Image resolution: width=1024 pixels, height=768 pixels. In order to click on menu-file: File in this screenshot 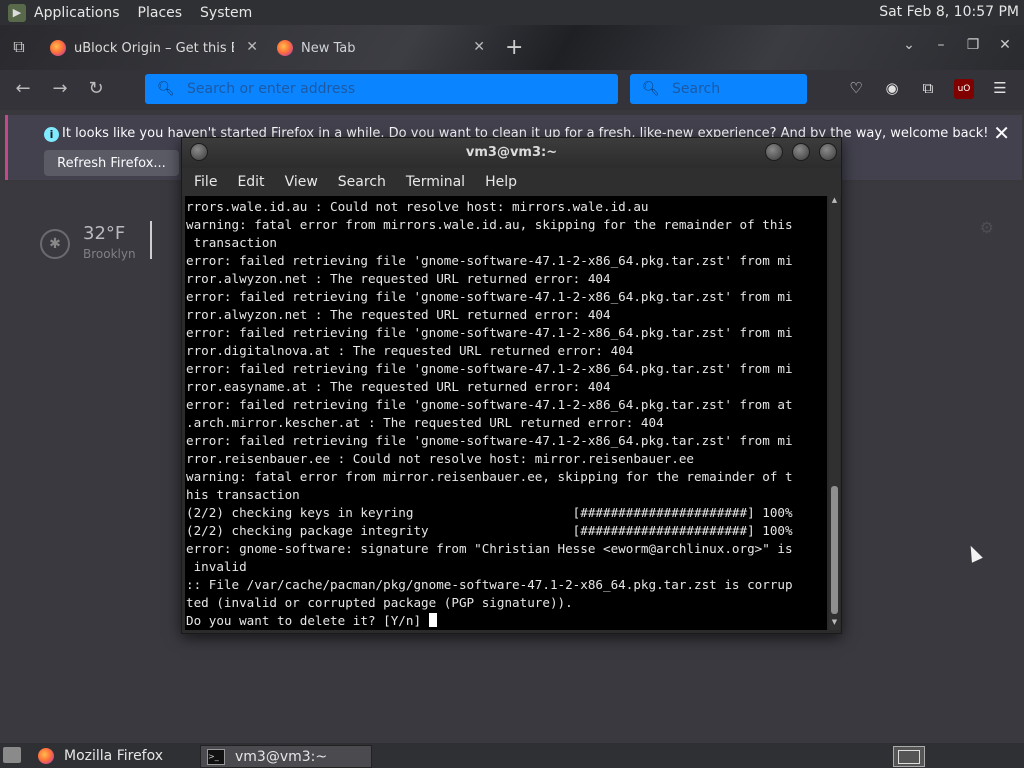, I will do `click(205, 182)`.